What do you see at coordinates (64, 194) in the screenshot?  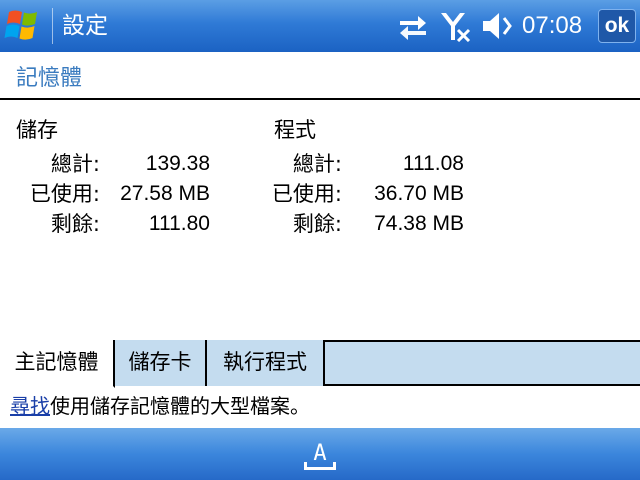 I see `storage-used-label: 已使用:` at bounding box center [64, 194].